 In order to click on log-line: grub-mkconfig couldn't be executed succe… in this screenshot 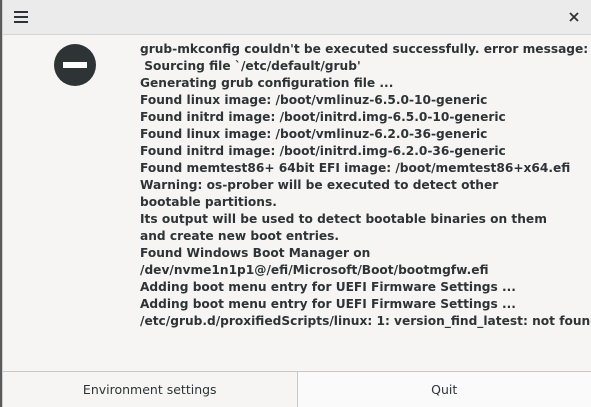, I will do `click(364, 49)`.